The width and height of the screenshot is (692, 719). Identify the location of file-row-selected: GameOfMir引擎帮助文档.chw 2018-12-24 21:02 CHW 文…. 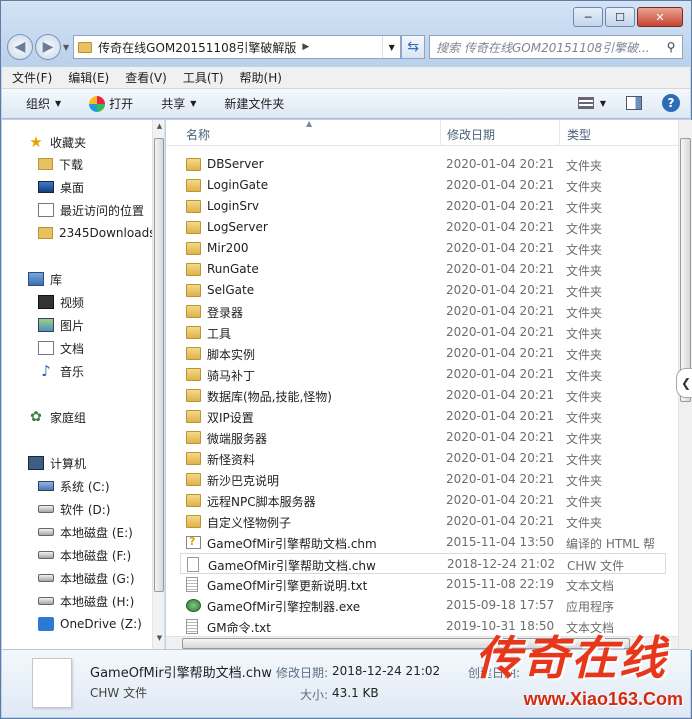
(423, 563).